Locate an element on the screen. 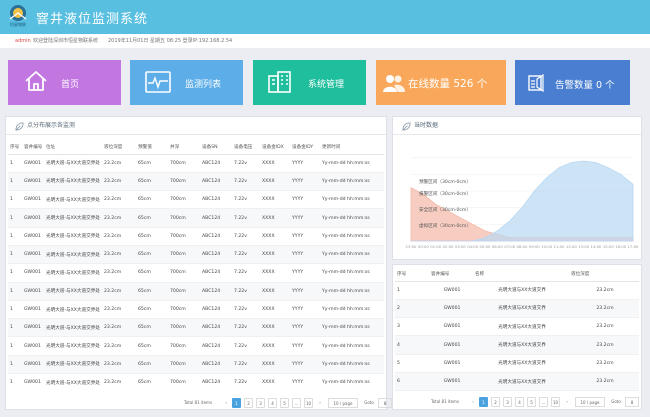 The height and width of the screenshot is (417, 650). username-link: admin is located at coordinates (23, 41).